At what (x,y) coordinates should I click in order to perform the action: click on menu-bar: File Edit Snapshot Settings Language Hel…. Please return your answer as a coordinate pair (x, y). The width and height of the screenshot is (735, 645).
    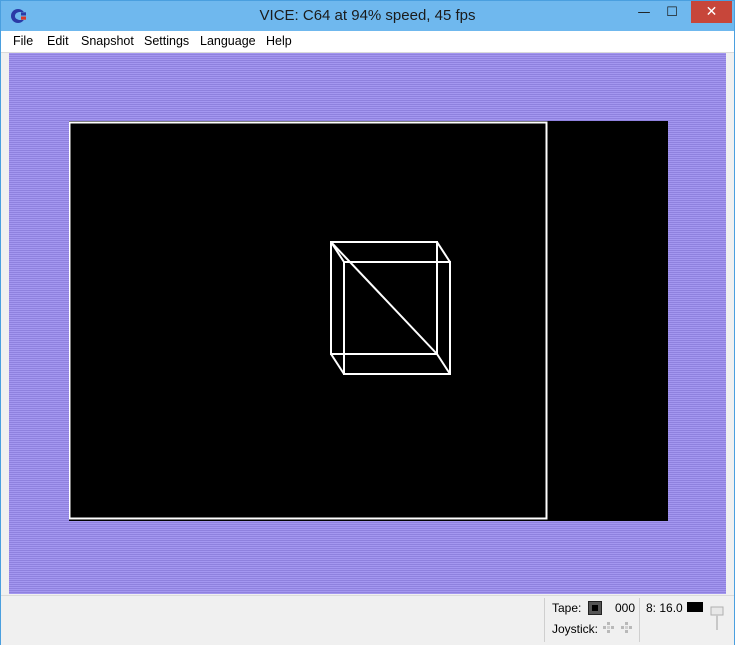
    Looking at the image, I should click on (367, 42).